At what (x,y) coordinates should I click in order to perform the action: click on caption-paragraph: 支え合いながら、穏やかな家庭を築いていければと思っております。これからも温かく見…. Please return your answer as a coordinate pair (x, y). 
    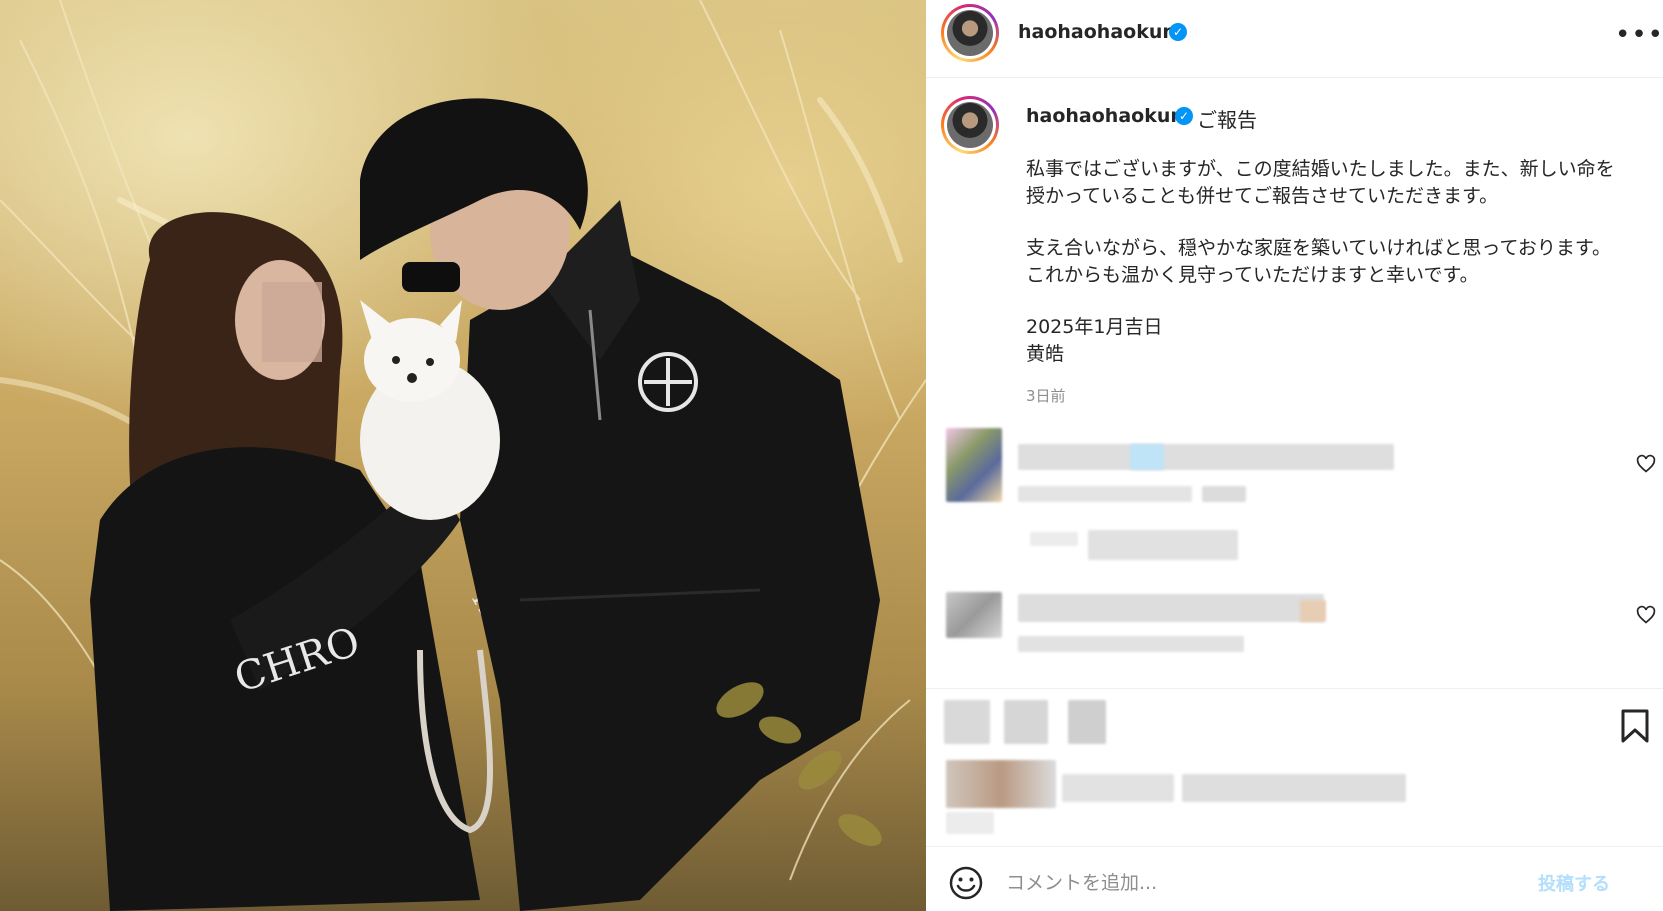
    Looking at the image, I should click on (1319, 261).